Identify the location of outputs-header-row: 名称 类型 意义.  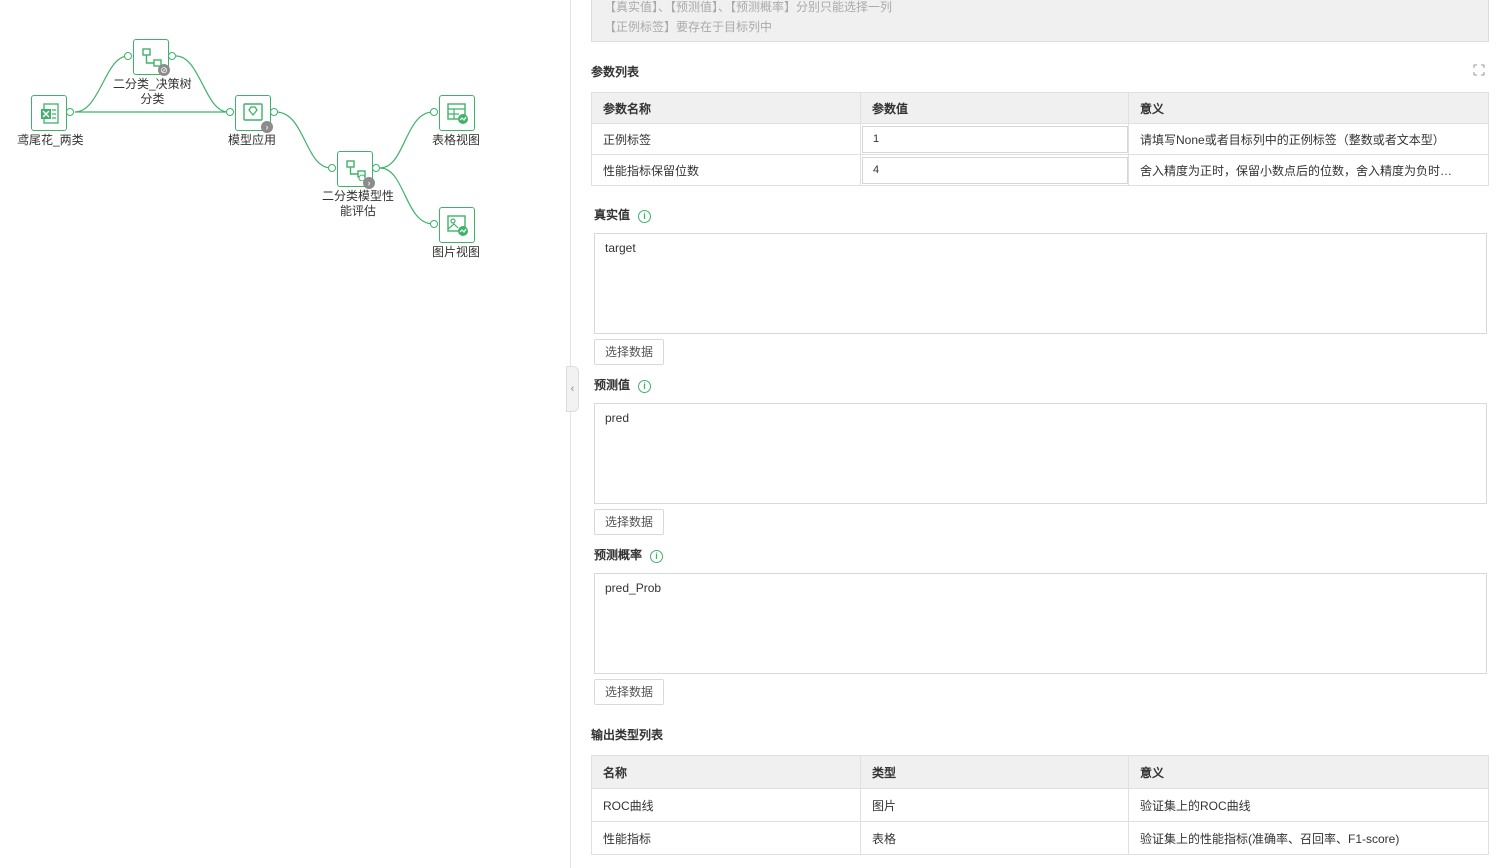
(1040, 772).